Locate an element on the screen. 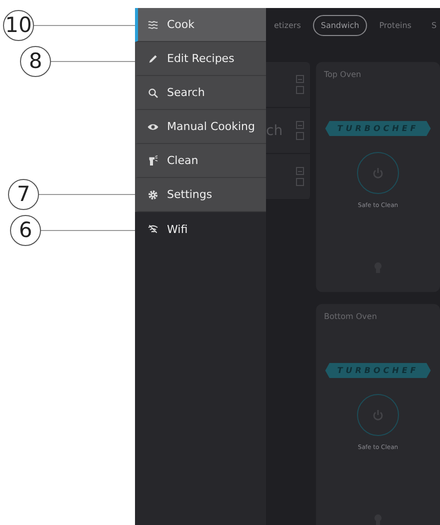 Image resolution: width=440 pixels, height=525 pixels. callout-number: 7 is located at coordinates (23, 194).